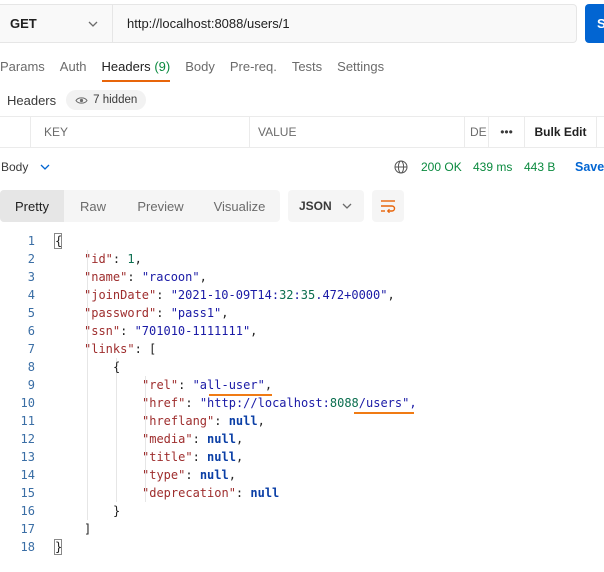  I want to click on tab-headers: Headers (9), so click(136, 70).